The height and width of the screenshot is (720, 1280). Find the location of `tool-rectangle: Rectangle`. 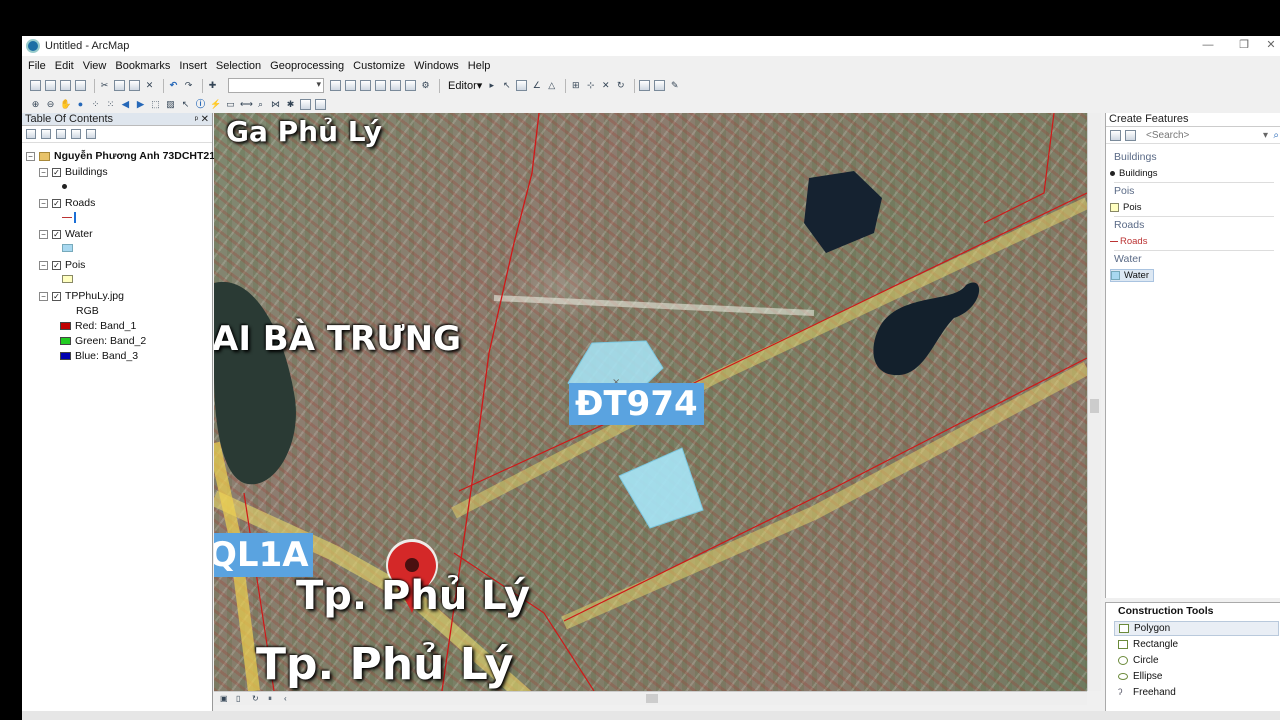

tool-rectangle: Rectangle is located at coordinates (1196, 644).